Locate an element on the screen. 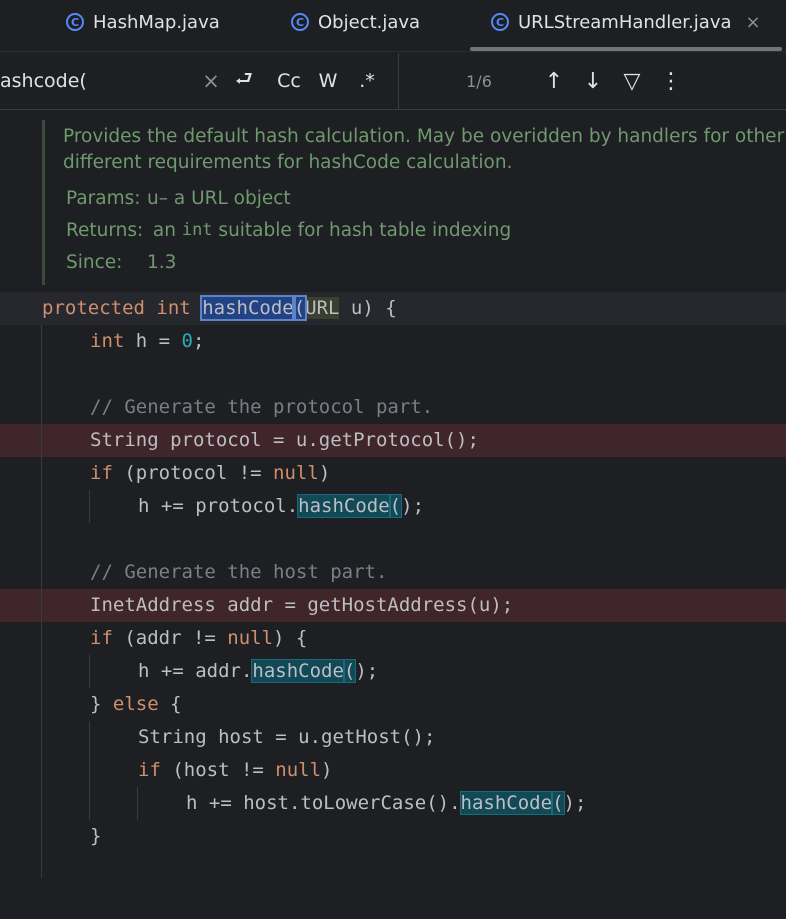  tab-urlstreamhandler: C URLStreamHandler.java × is located at coordinates (626, 22).